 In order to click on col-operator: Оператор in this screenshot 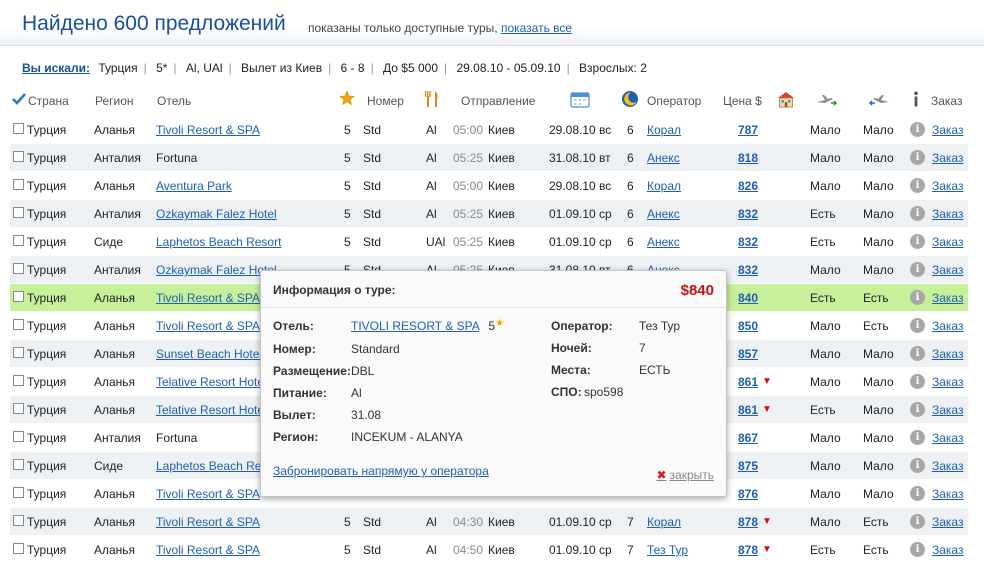, I will do `click(674, 101)`.